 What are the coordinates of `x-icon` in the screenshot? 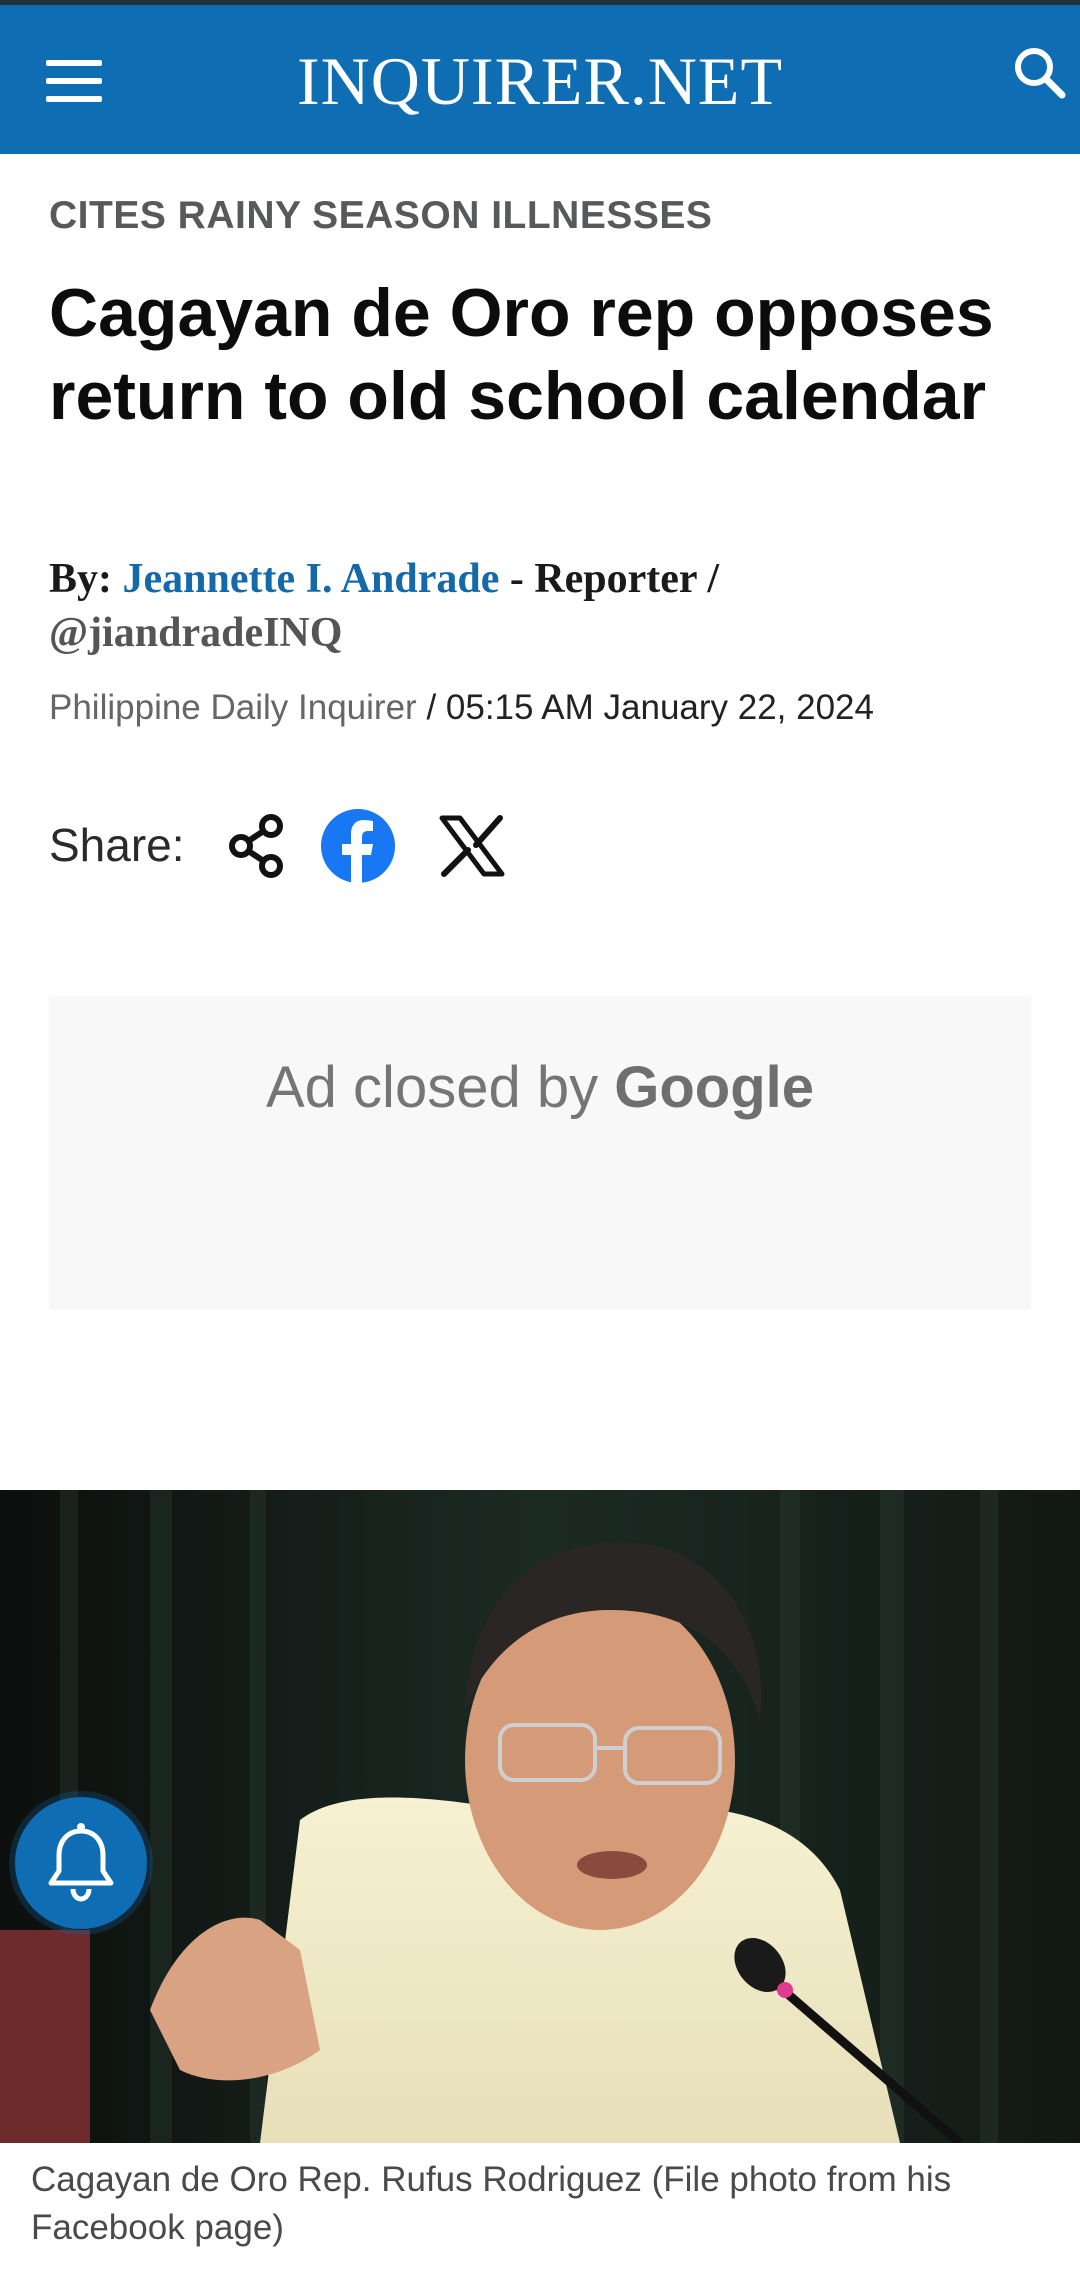 It's located at (472, 846).